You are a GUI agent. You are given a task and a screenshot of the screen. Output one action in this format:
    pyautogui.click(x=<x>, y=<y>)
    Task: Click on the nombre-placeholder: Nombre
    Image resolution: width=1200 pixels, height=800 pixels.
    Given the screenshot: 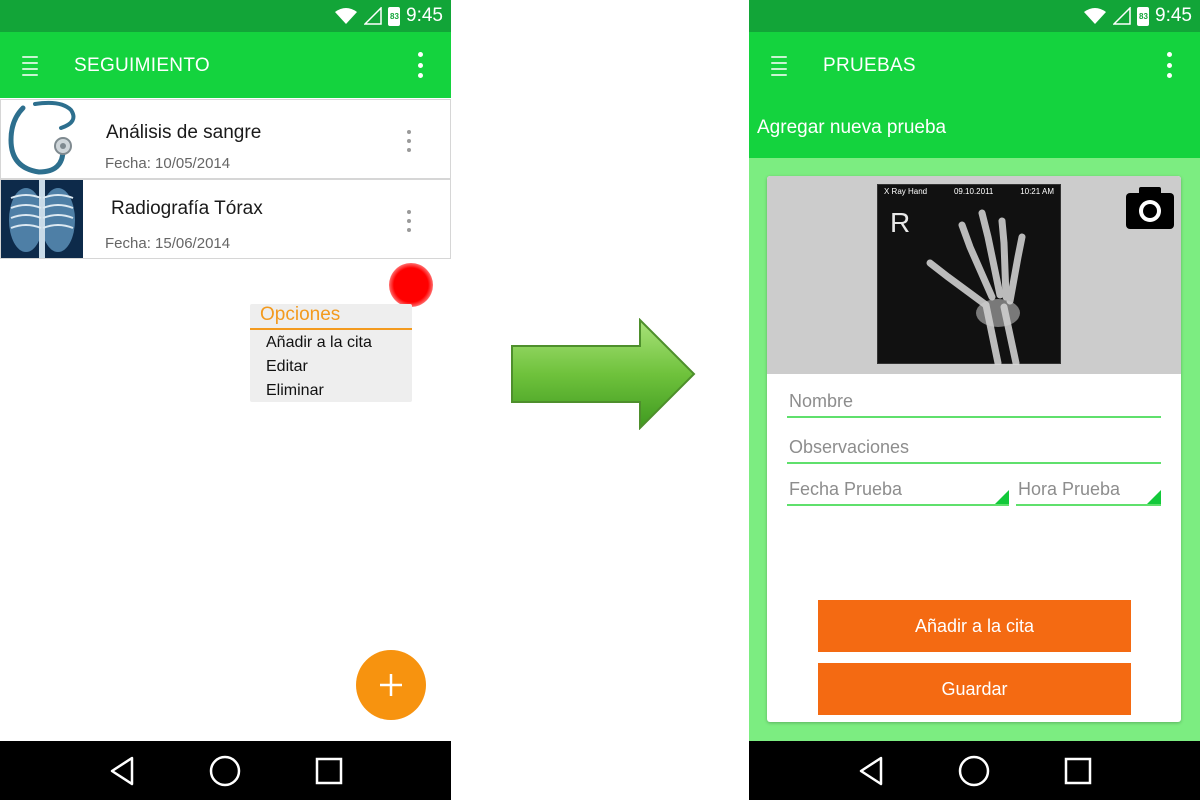 What is the action you would take?
    pyautogui.click(x=821, y=401)
    